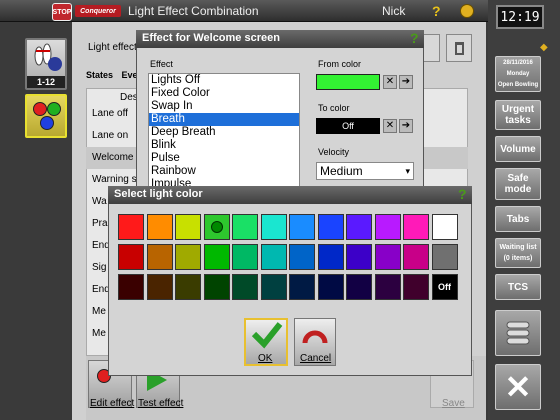 The width and height of the screenshot is (560, 420). Describe the element at coordinates (48, 57) in the screenshot. I see `bowling-pins-icon` at that location.